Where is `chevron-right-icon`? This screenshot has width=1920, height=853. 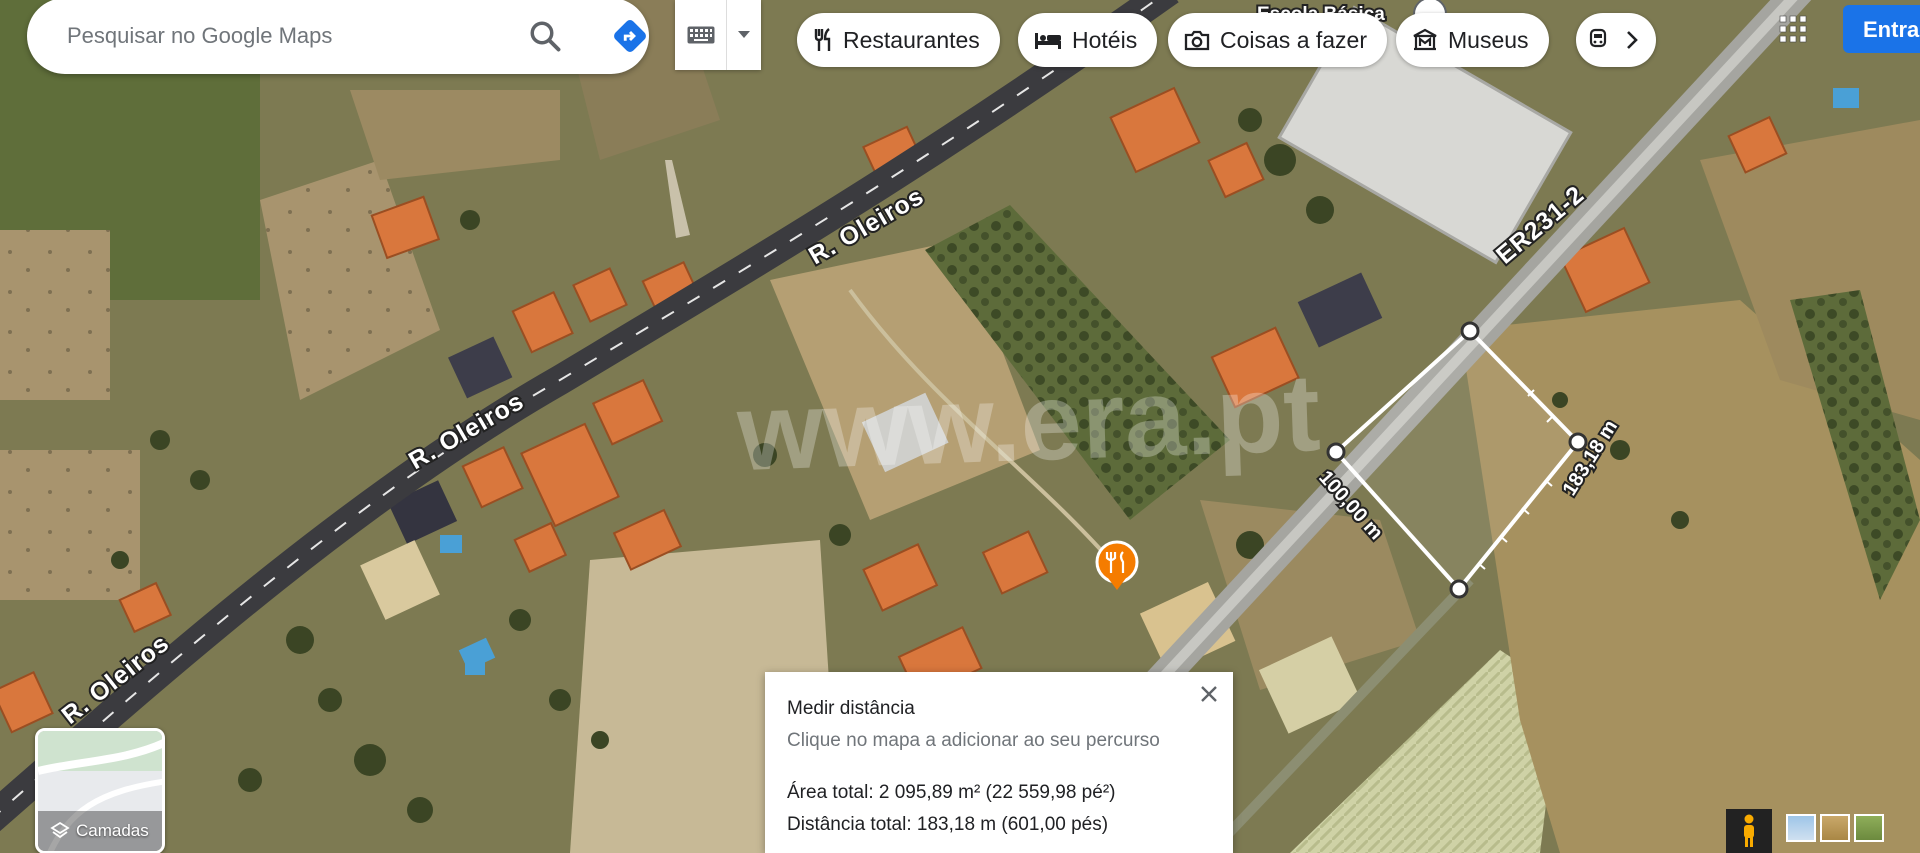 chevron-right-icon is located at coordinates (1632, 40).